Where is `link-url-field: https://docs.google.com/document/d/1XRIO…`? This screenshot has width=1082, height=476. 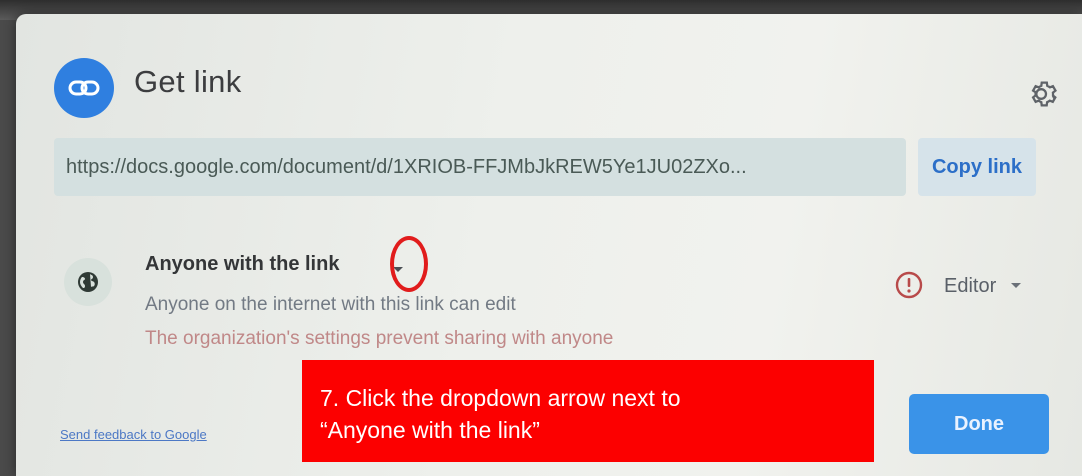
link-url-field: https://docs.google.com/document/d/1XRIO… is located at coordinates (480, 167).